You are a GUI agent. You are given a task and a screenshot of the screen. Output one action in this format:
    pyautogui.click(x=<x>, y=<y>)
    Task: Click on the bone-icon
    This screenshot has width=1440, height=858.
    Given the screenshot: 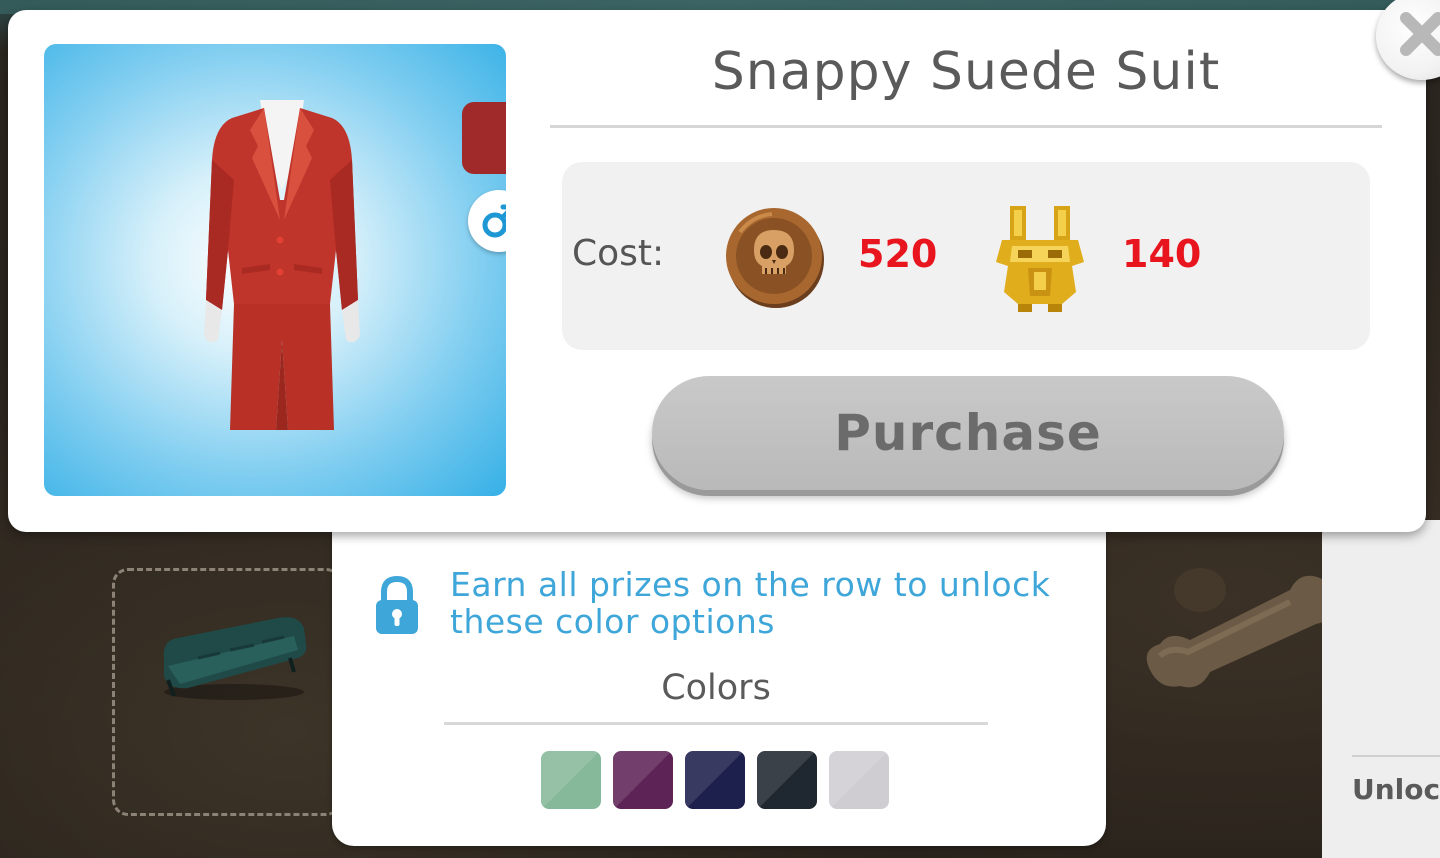 What is the action you would take?
    pyautogui.click(x=1238, y=628)
    